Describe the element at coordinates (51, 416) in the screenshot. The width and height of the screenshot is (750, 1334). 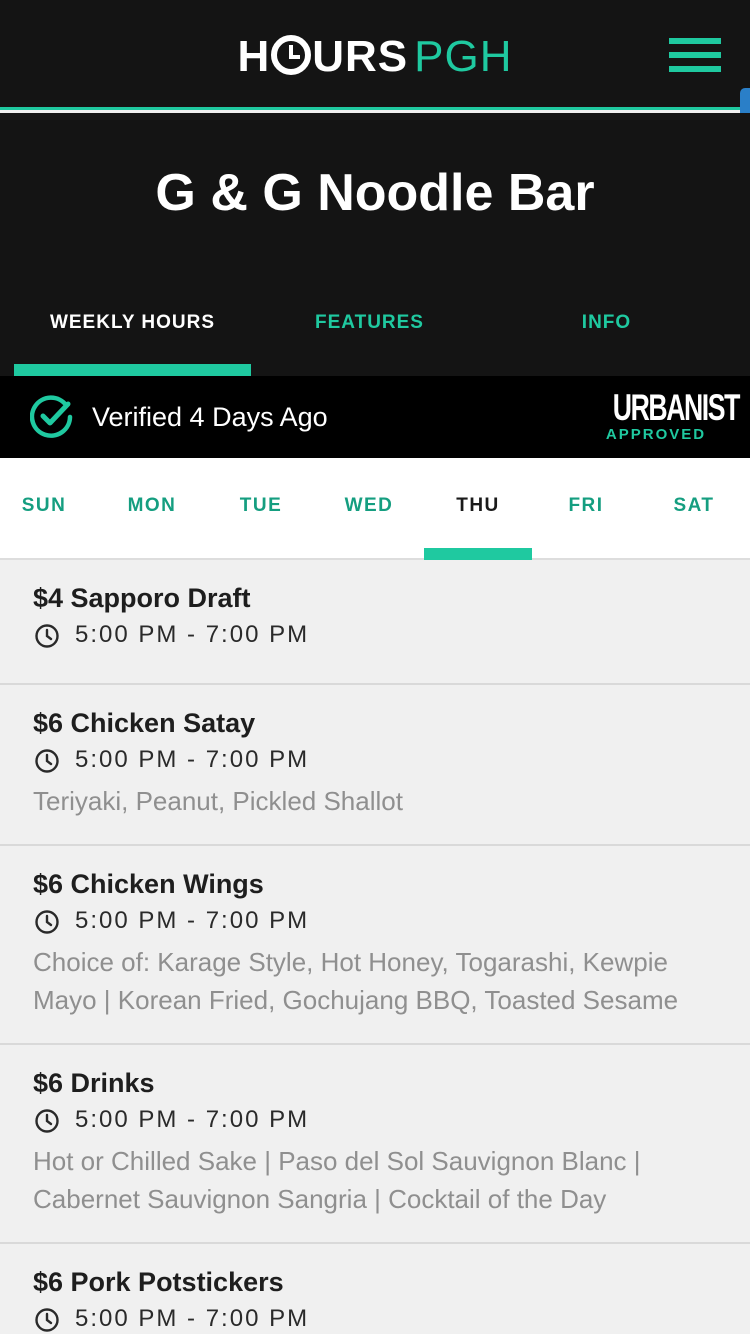
I see `check-circle-icon` at that location.